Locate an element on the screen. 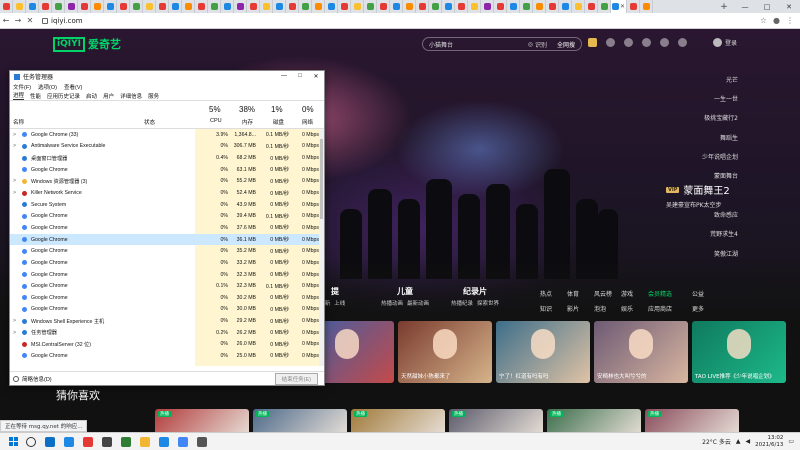 Image resolution: width=800 pixels, height=450 pixels. process-row: Google Chrome 0% 36.1 MB 0 MB/秒 0 Mbps is located at coordinates (167, 239).